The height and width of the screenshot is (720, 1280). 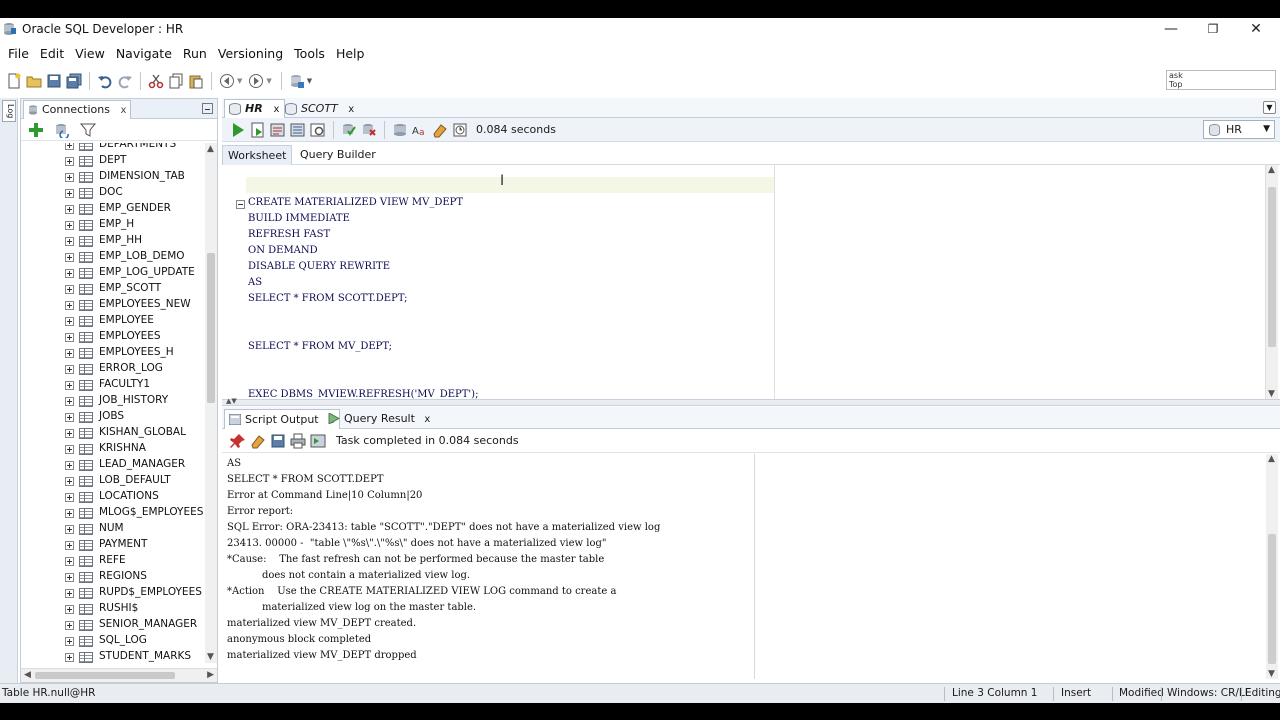 What do you see at coordinates (297, 81) in the screenshot?
I see `sql-worksheet-icon` at bounding box center [297, 81].